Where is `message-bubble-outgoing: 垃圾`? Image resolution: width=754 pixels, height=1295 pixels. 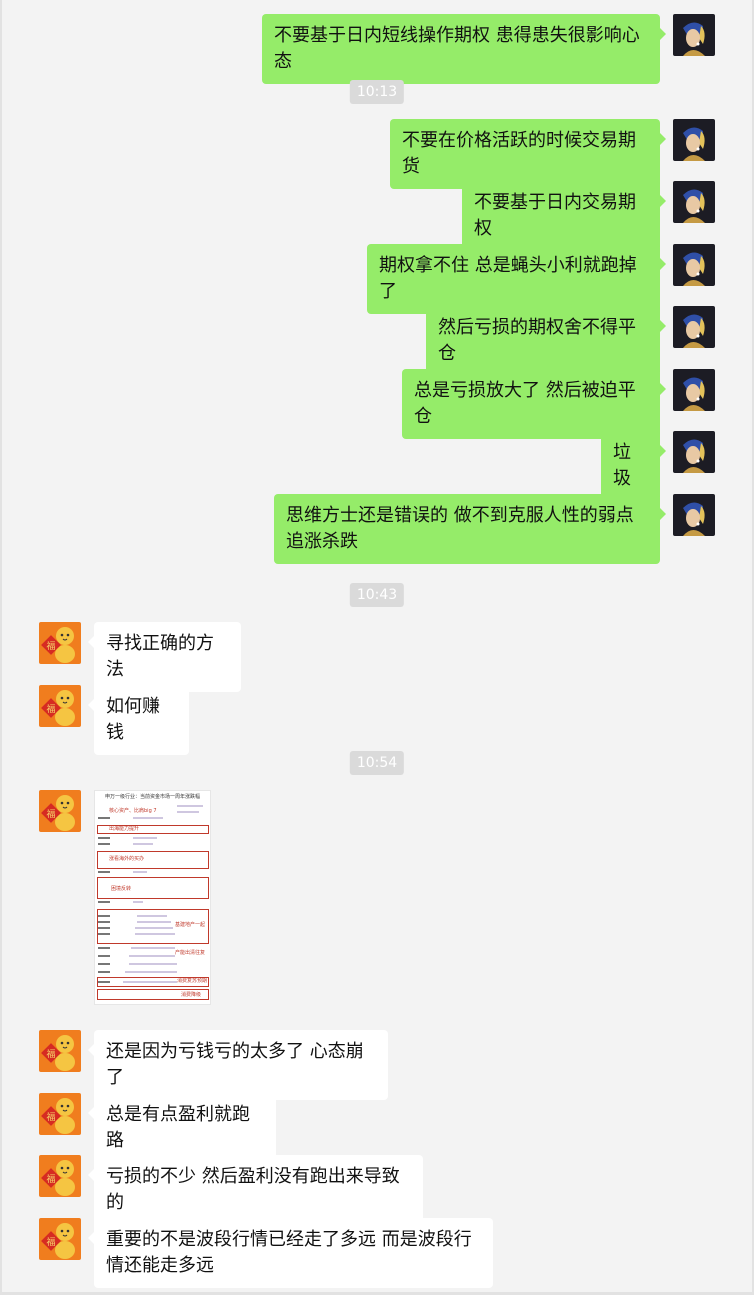 message-bubble-outgoing: 垃圾 is located at coordinates (633, 466).